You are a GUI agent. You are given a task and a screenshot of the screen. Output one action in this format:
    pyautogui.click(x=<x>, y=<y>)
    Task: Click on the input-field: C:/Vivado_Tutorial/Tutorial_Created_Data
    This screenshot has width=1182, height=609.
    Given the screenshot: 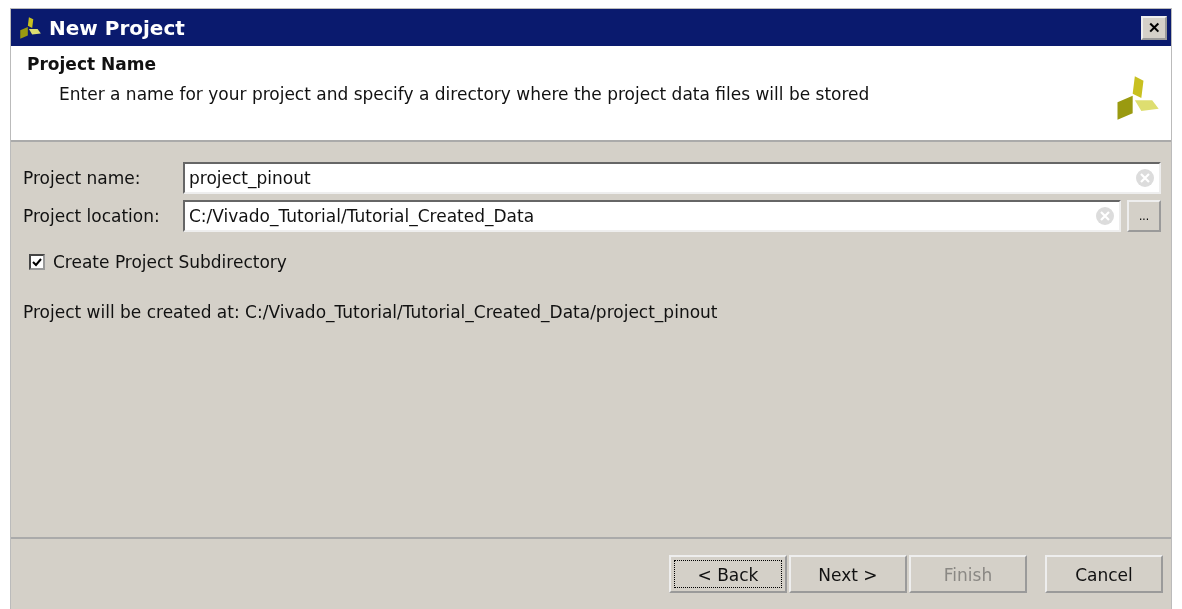 What is the action you would take?
    pyautogui.click(x=652, y=216)
    